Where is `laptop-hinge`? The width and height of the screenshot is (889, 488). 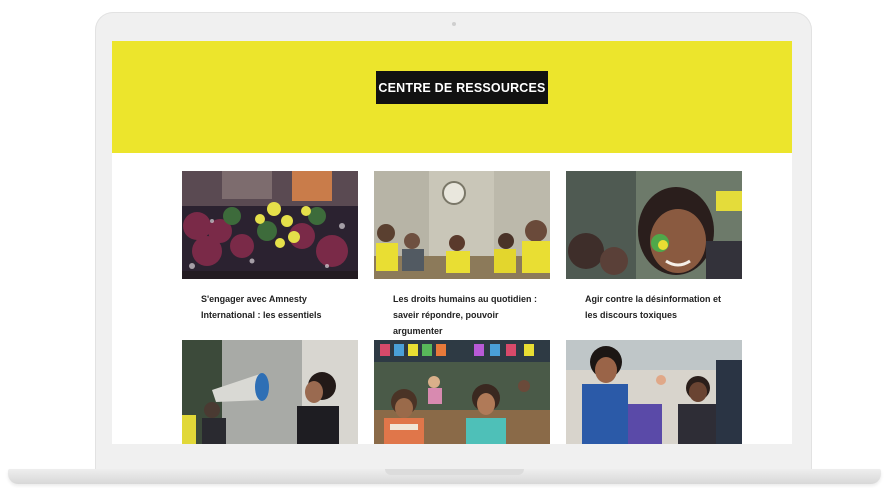 laptop-hinge is located at coordinates (454, 472).